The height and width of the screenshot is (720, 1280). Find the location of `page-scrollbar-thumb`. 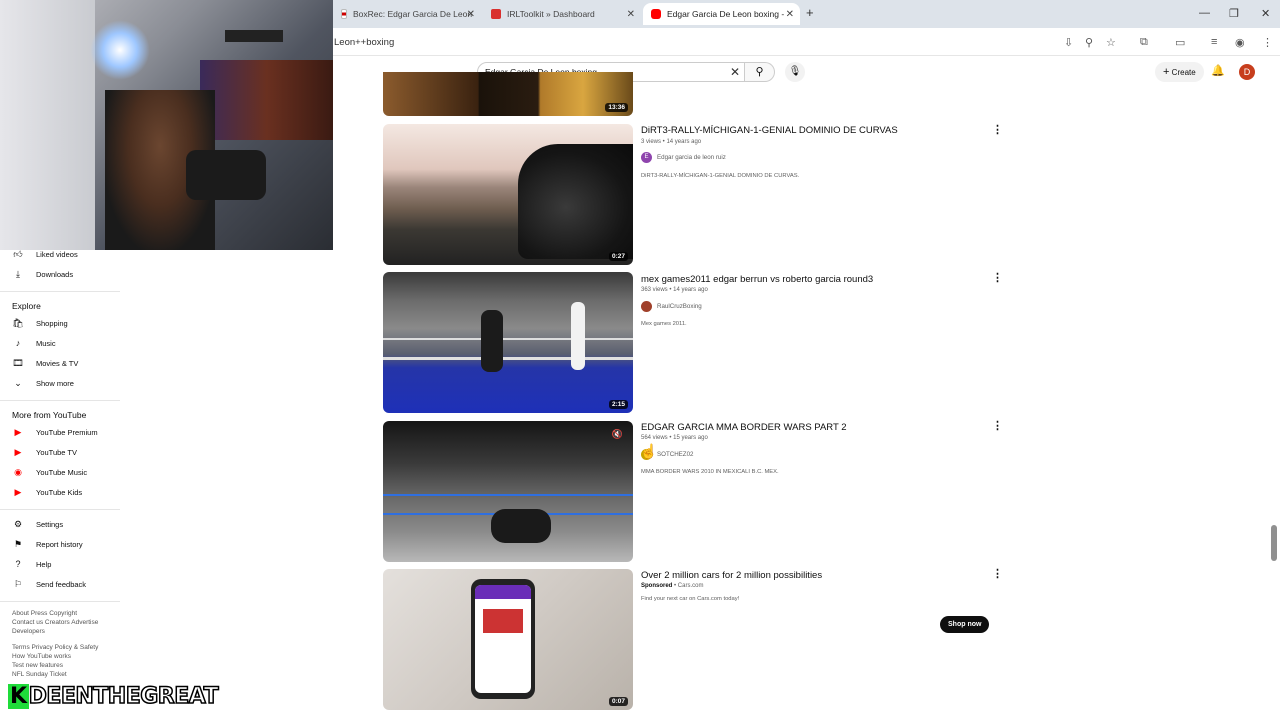

page-scrollbar-thumb is located at coordinates (1274, 543).